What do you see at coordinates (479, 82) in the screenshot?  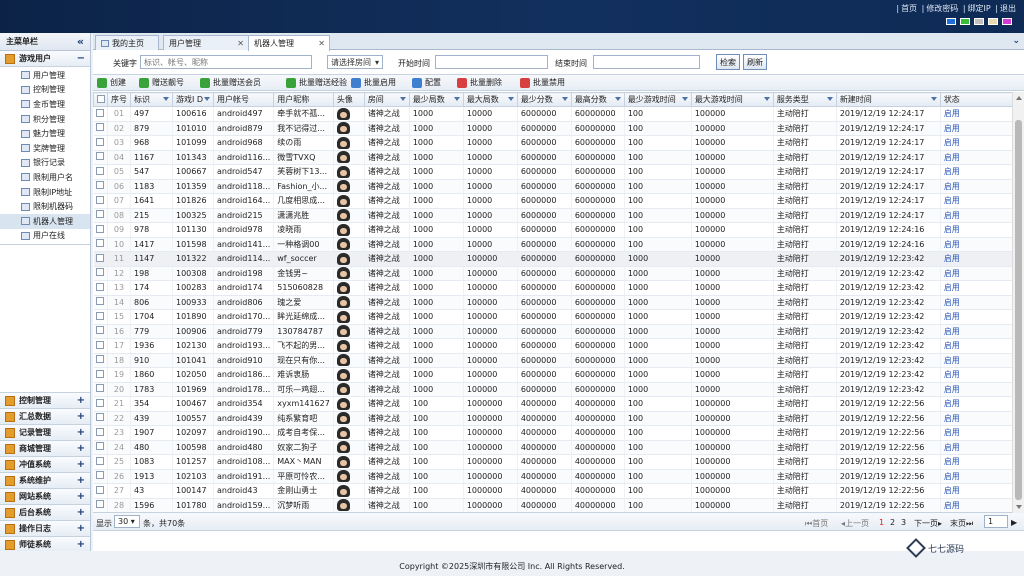 I see `toolbar-button: 批量删除` at bounding box center [479, 82].